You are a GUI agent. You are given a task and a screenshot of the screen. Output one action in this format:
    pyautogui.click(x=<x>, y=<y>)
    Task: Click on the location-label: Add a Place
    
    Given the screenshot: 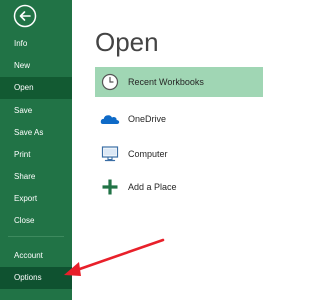 What is the action you would take?
    pyautogui.click(x=152, y=187)
    